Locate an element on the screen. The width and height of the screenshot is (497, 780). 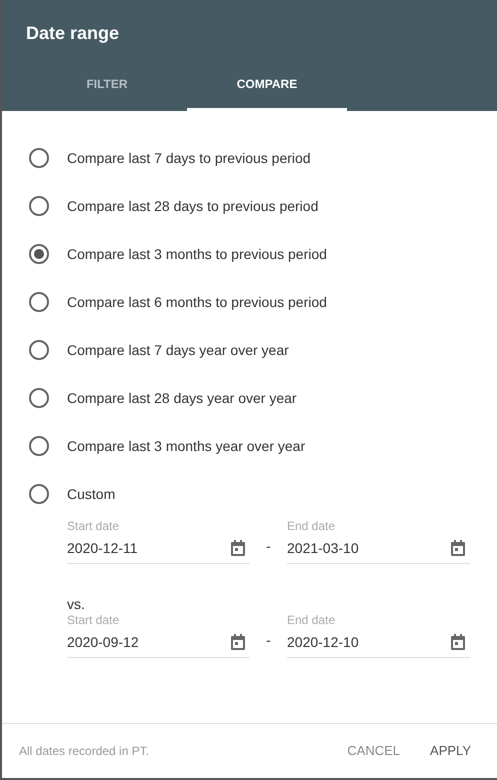
option-label: Compare last 7 days to previous period is located at coordinates (189, 158).